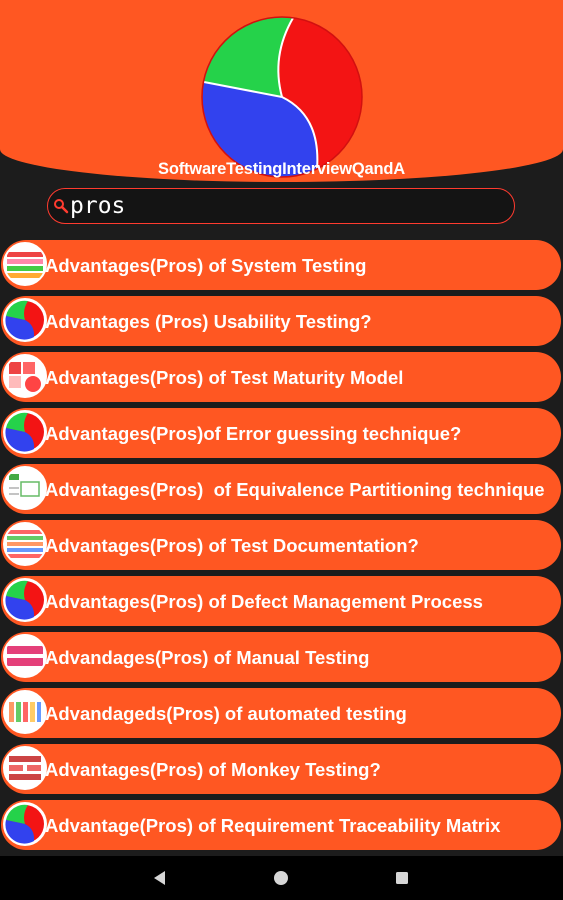 Image resolution: width=563 pixels, height=900 pixels. I want to click on search-icon, so click(61, 206).